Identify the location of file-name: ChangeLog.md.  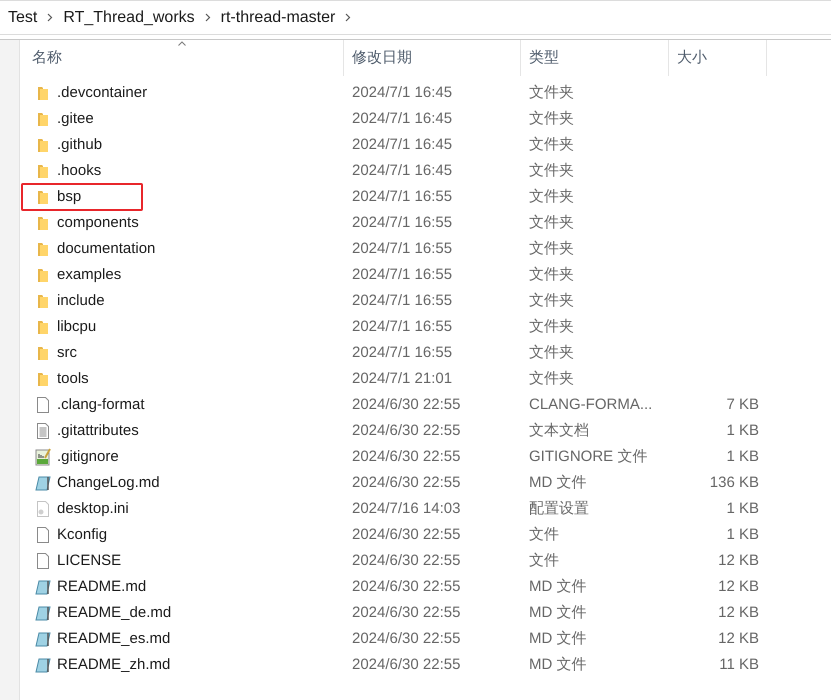
(108, 482).